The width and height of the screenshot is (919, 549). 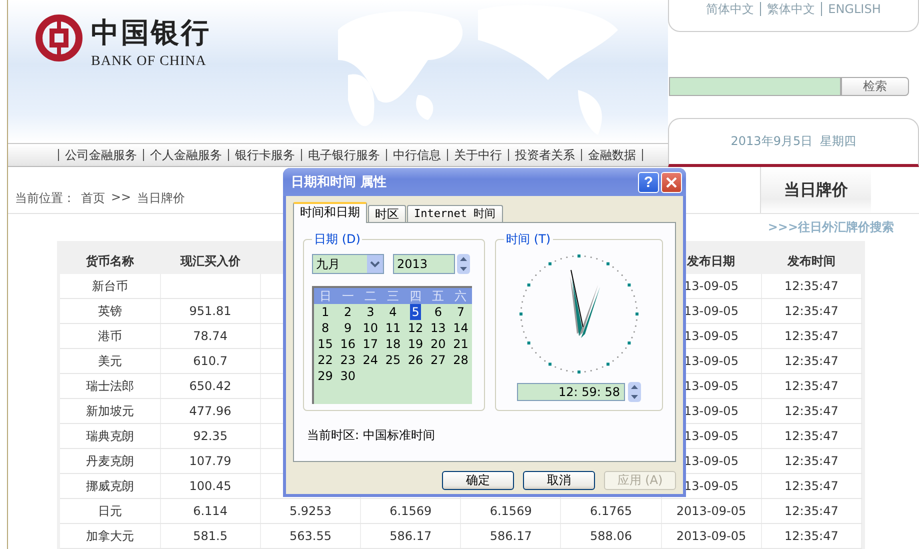 What do you see at coordinates (59, 38) in the screenshot?
I see `bank-logo-icon` at bounding box center [59, 38].